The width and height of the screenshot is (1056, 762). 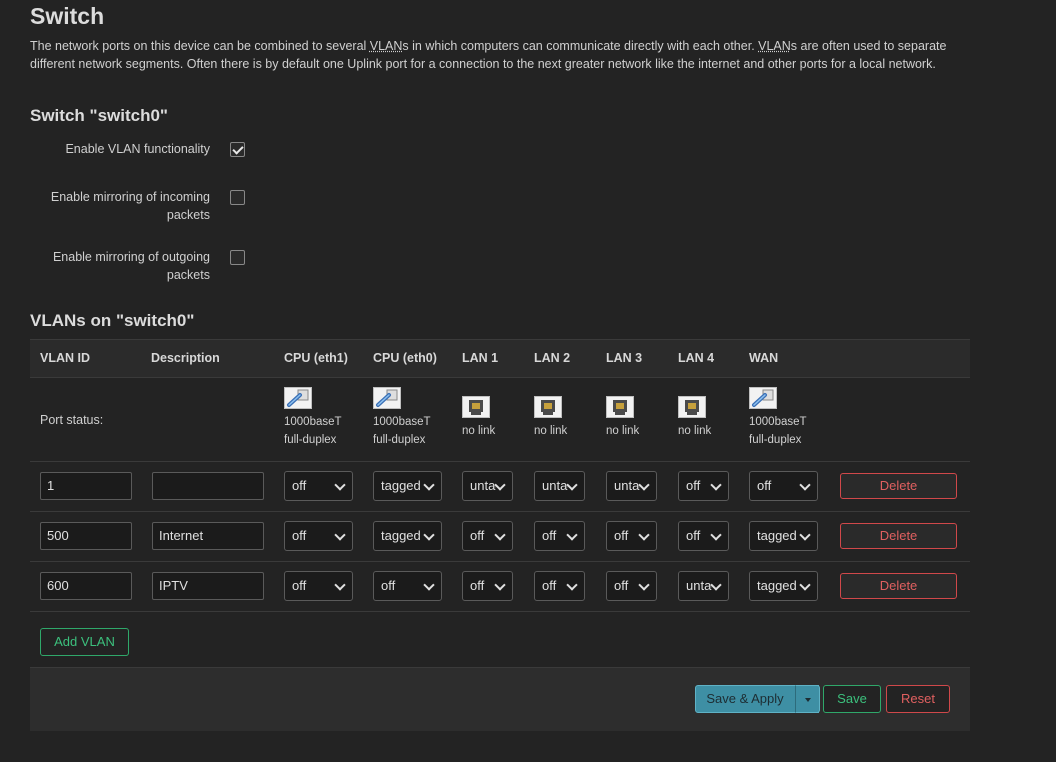 What do you see at coordinates (624, 358) in the screenshot?
I see `header-lan3: LAN 3` at bounding box center [624, 358].